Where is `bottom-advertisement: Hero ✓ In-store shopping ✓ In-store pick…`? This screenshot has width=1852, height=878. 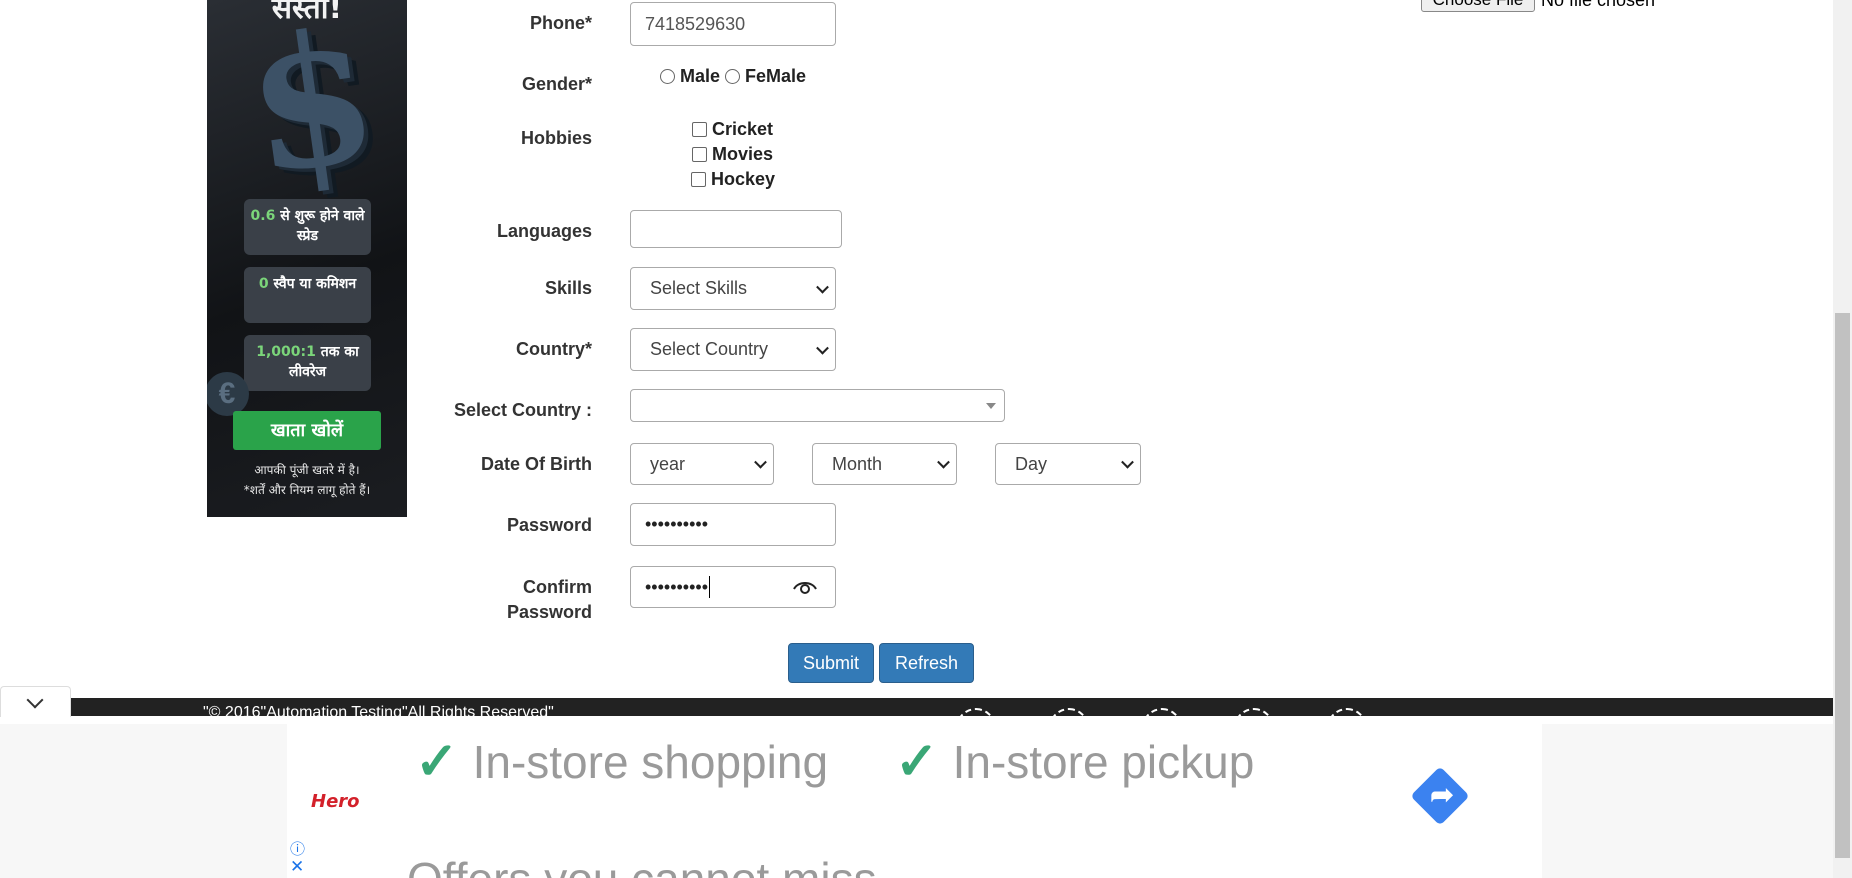 bottom-advertisement: Hero ✓ In-store shopping ✓ In-store pick… is located at coordinates (914, 801).